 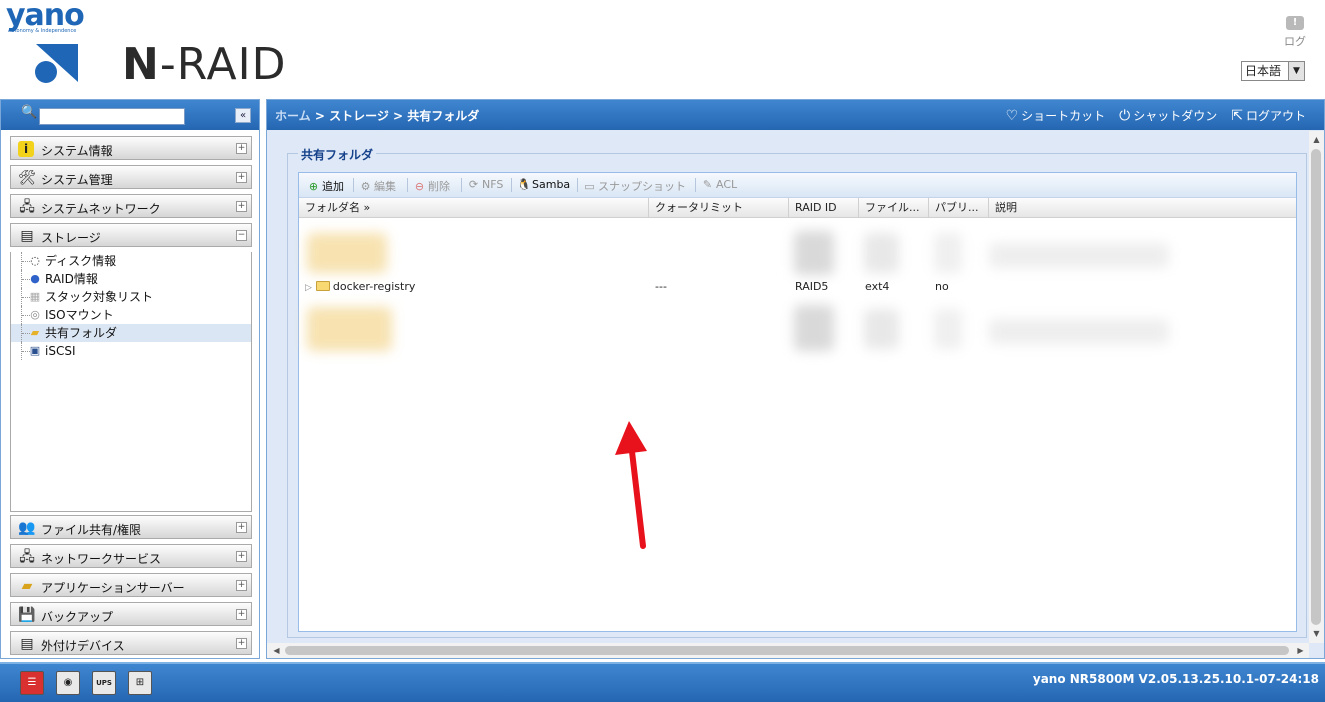 I want to click on add-icon: ⊕, so click(x=313, y=186).